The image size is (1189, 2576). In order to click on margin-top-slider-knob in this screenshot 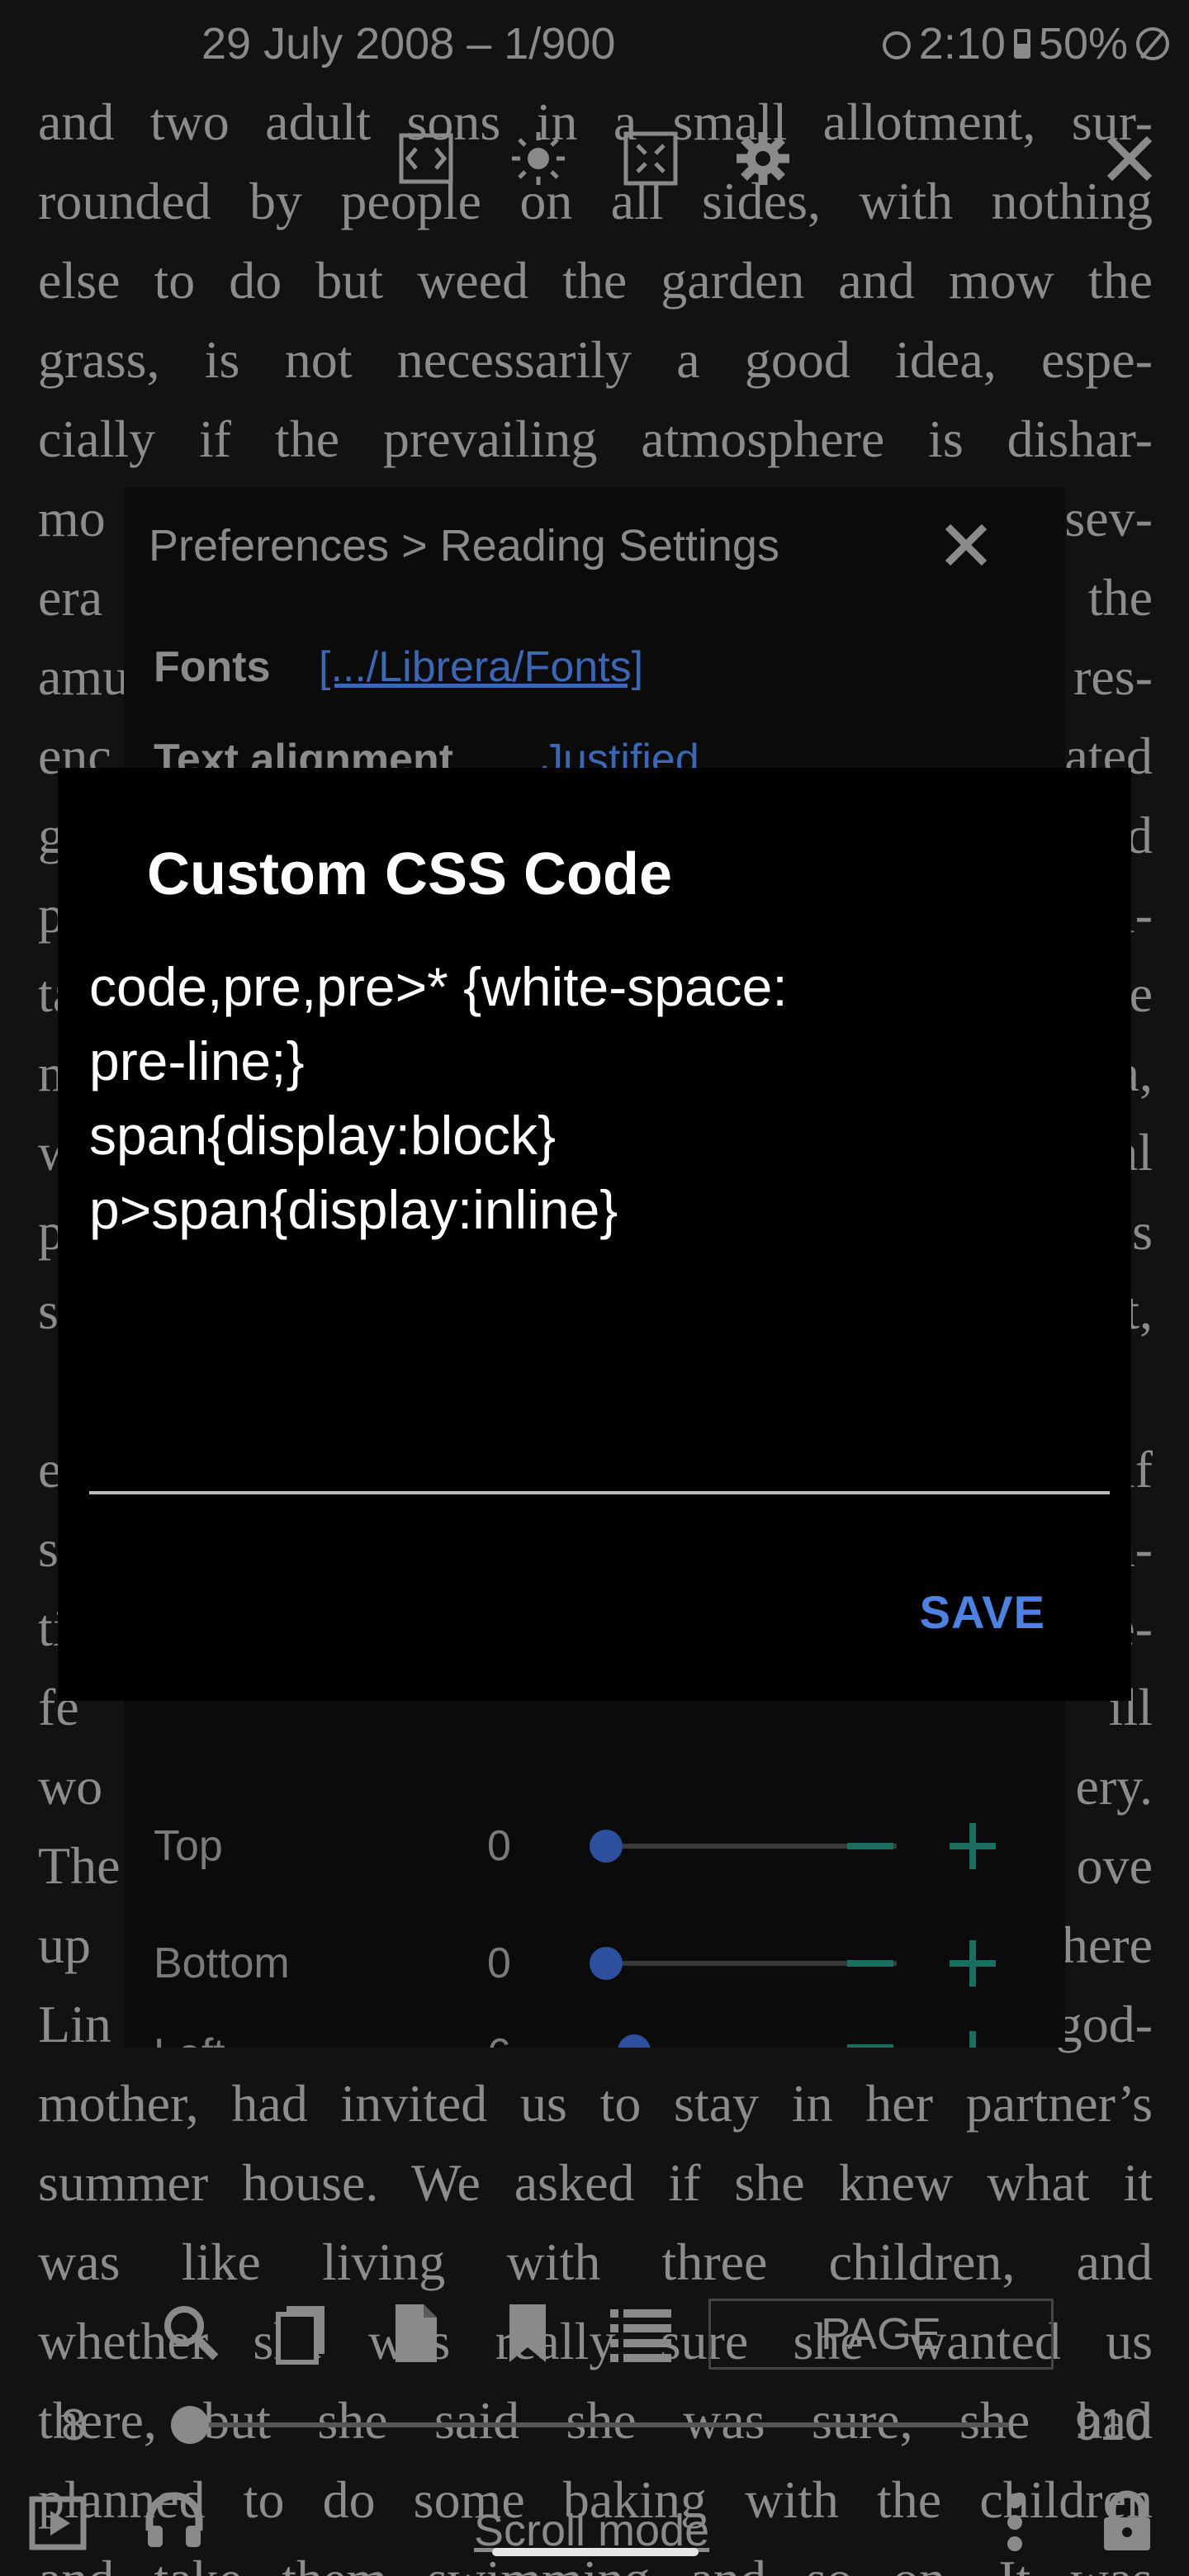, I will do `click(606, 1846)`.